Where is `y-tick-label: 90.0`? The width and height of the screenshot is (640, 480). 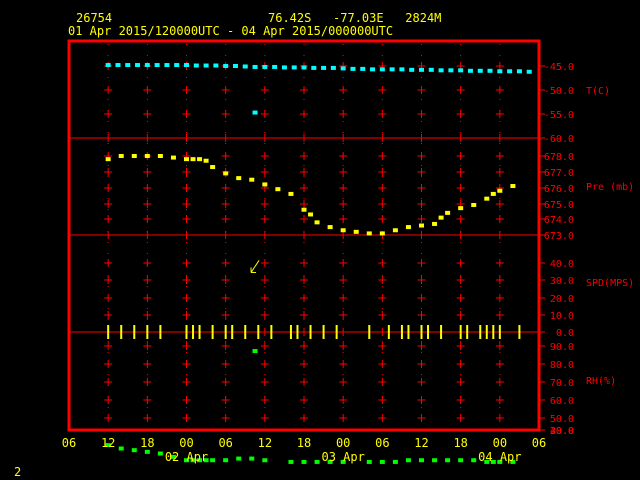
y-tick-label: 90.0 is located at coordinates (562, 347).